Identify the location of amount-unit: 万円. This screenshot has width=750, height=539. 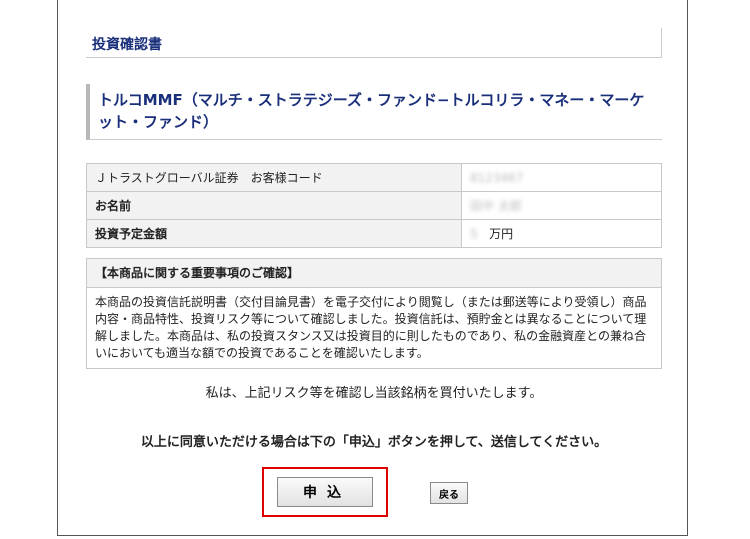
(501, 234).